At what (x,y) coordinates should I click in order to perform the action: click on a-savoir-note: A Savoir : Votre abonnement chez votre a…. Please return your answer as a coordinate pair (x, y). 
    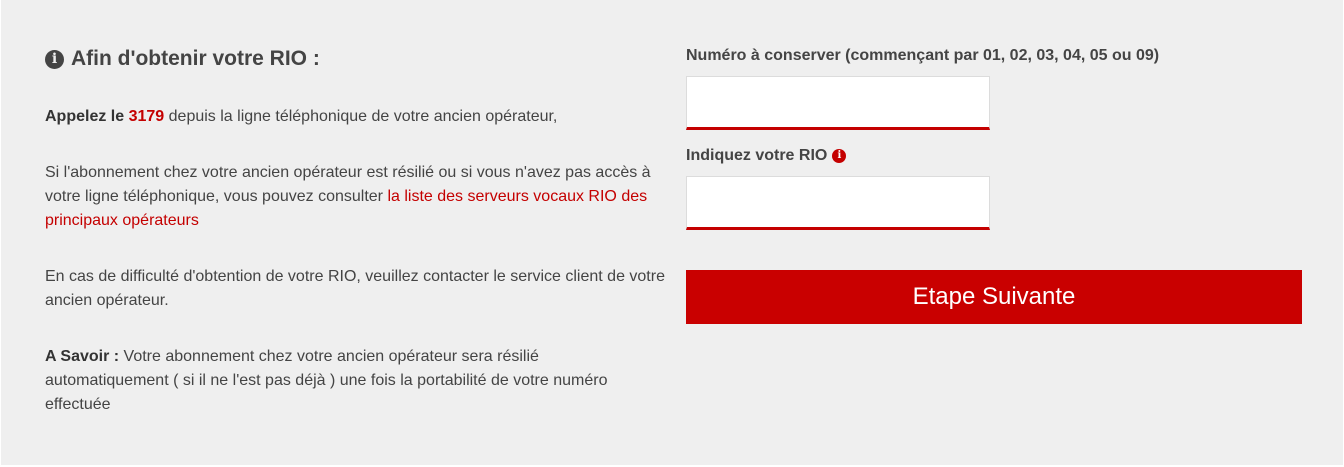
    Looking at the image, I should click on (355, 381).